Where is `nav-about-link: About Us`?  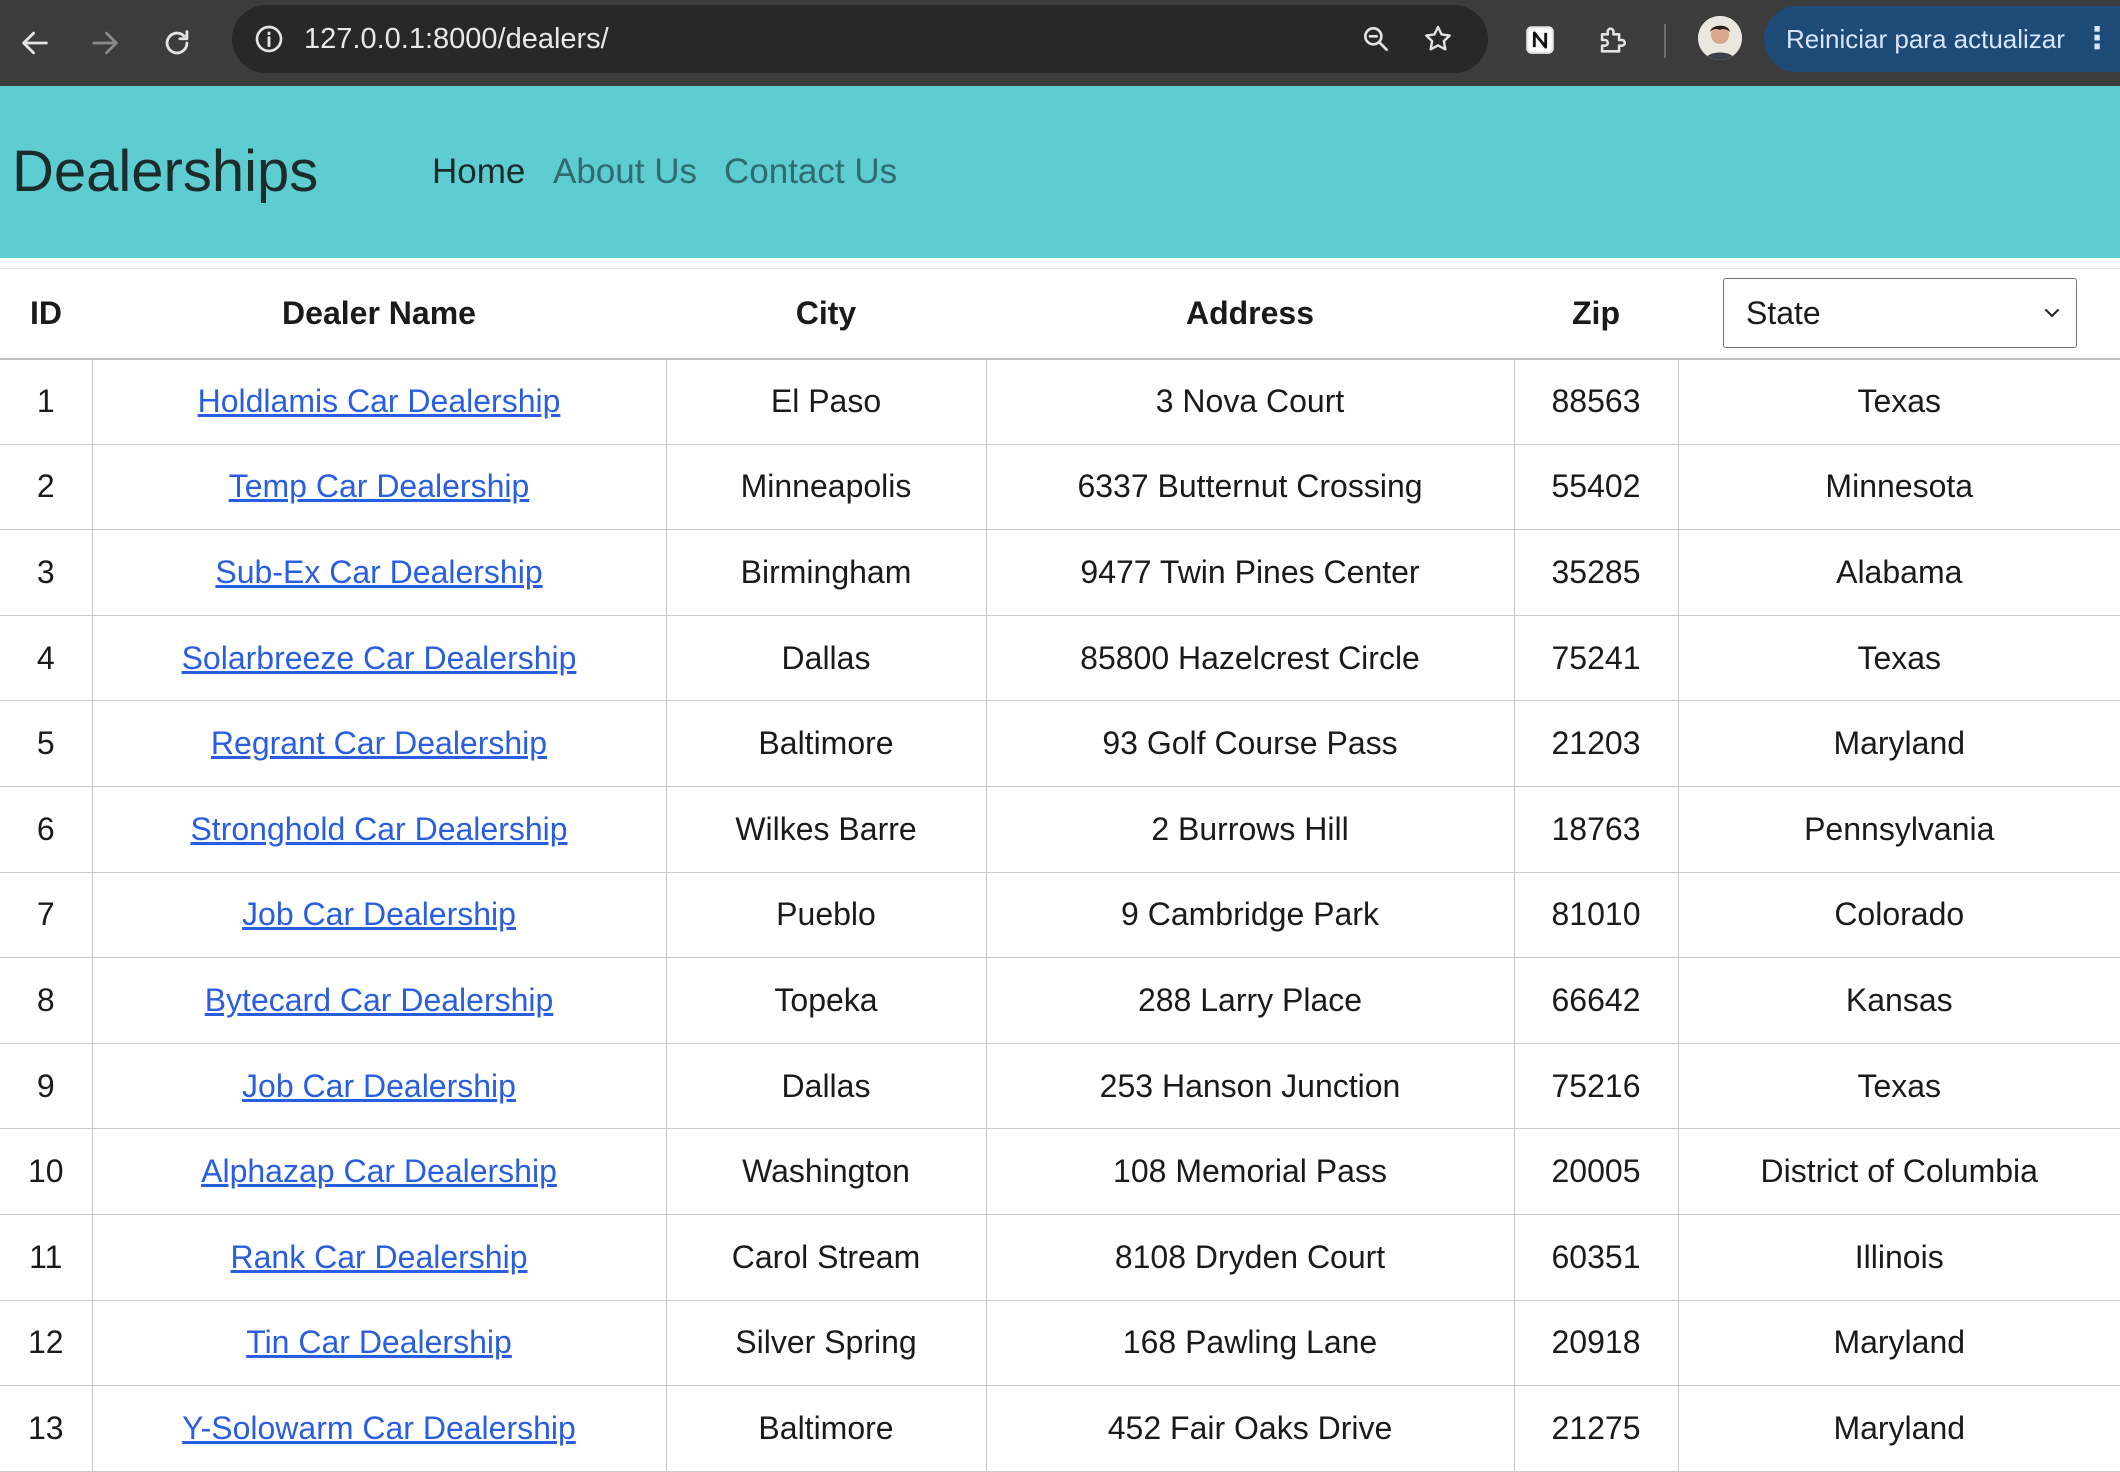 nav-about-link: About Us is located at coordinates (625, 172).